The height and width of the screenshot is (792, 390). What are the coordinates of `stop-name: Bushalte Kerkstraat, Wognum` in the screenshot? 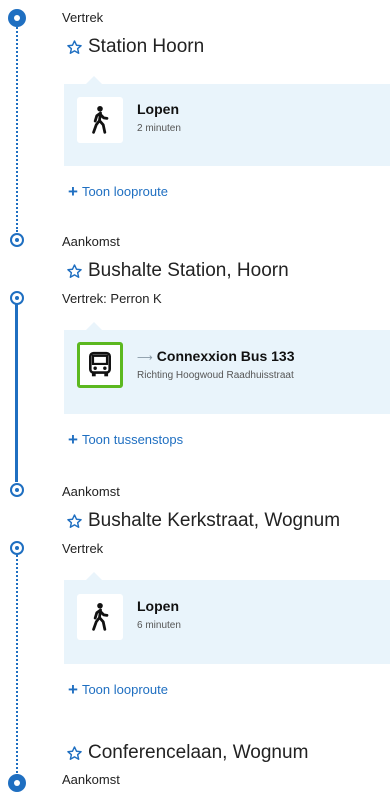 It's located at (214, 520).